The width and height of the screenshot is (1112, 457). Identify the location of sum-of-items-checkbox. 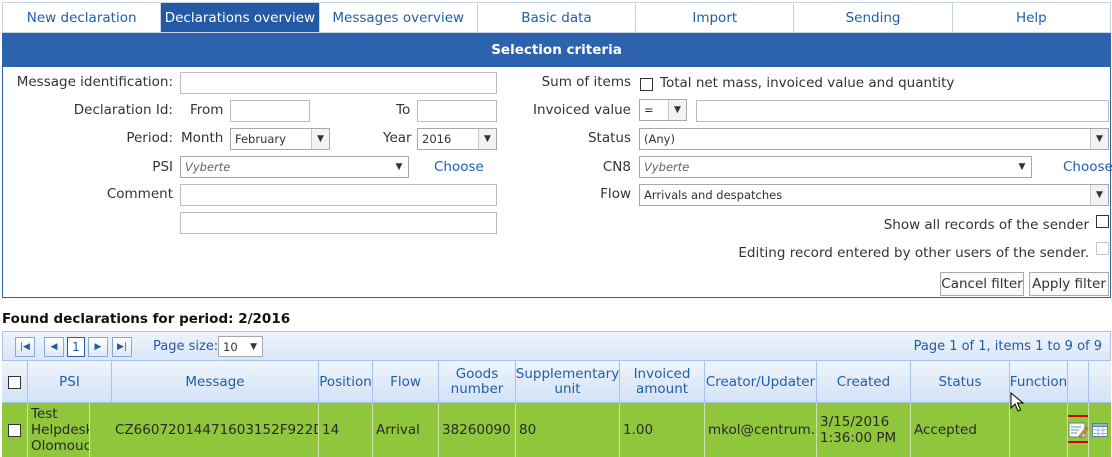
(646, 84).